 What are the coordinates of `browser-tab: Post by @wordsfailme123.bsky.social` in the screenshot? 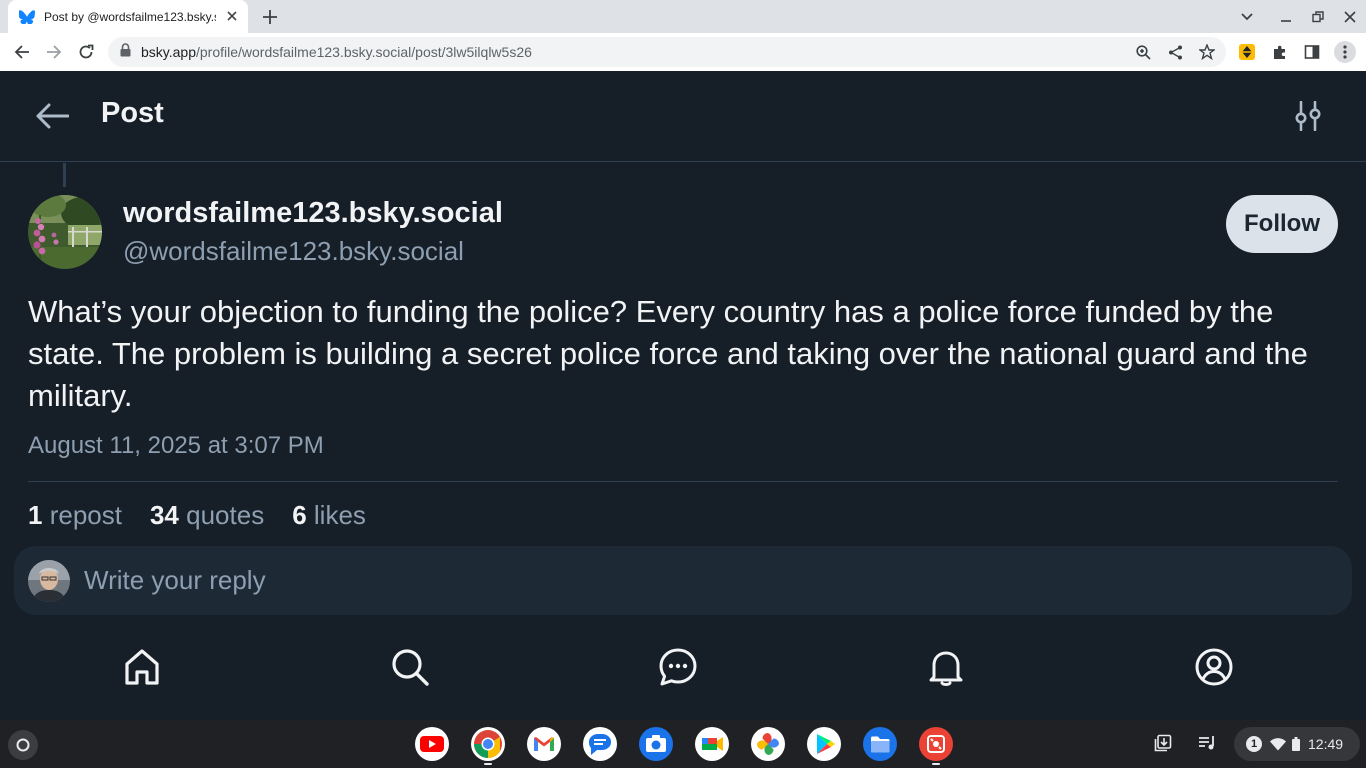 It's located at (128, 16).